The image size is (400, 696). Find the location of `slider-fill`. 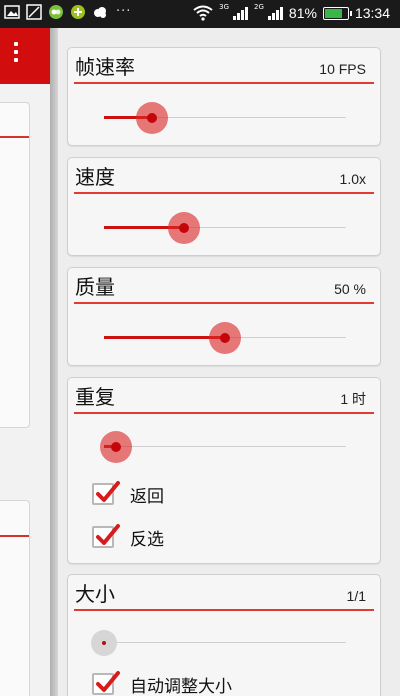

slider-fill is located at coordinates (164, 337).